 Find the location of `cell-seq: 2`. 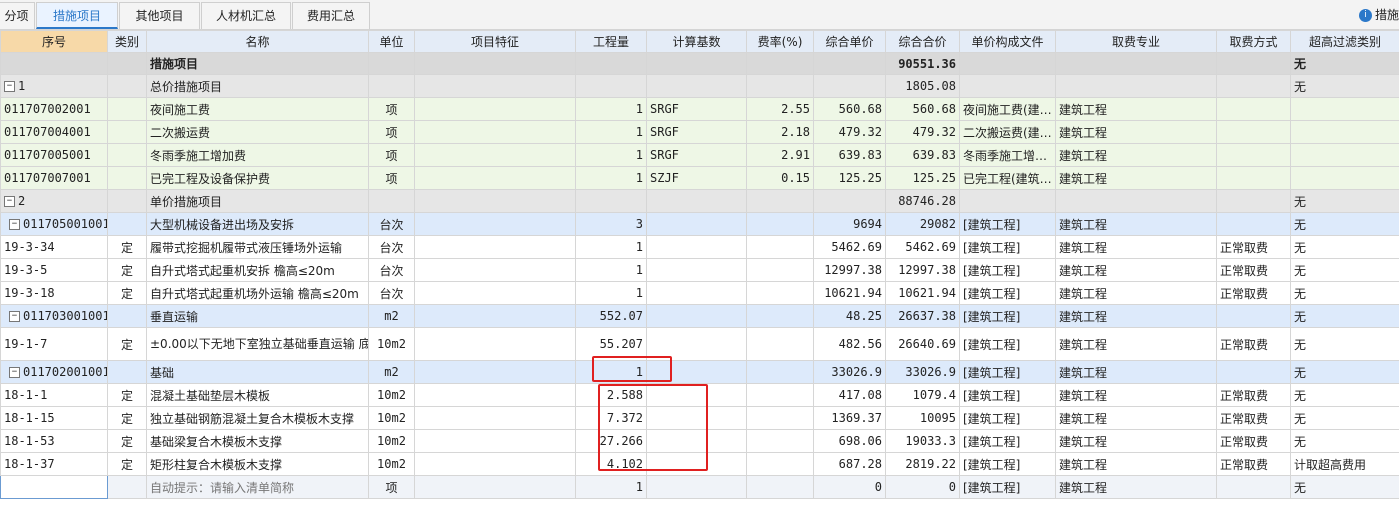

cell-seq: 2 is located at coordinates (21, 201).